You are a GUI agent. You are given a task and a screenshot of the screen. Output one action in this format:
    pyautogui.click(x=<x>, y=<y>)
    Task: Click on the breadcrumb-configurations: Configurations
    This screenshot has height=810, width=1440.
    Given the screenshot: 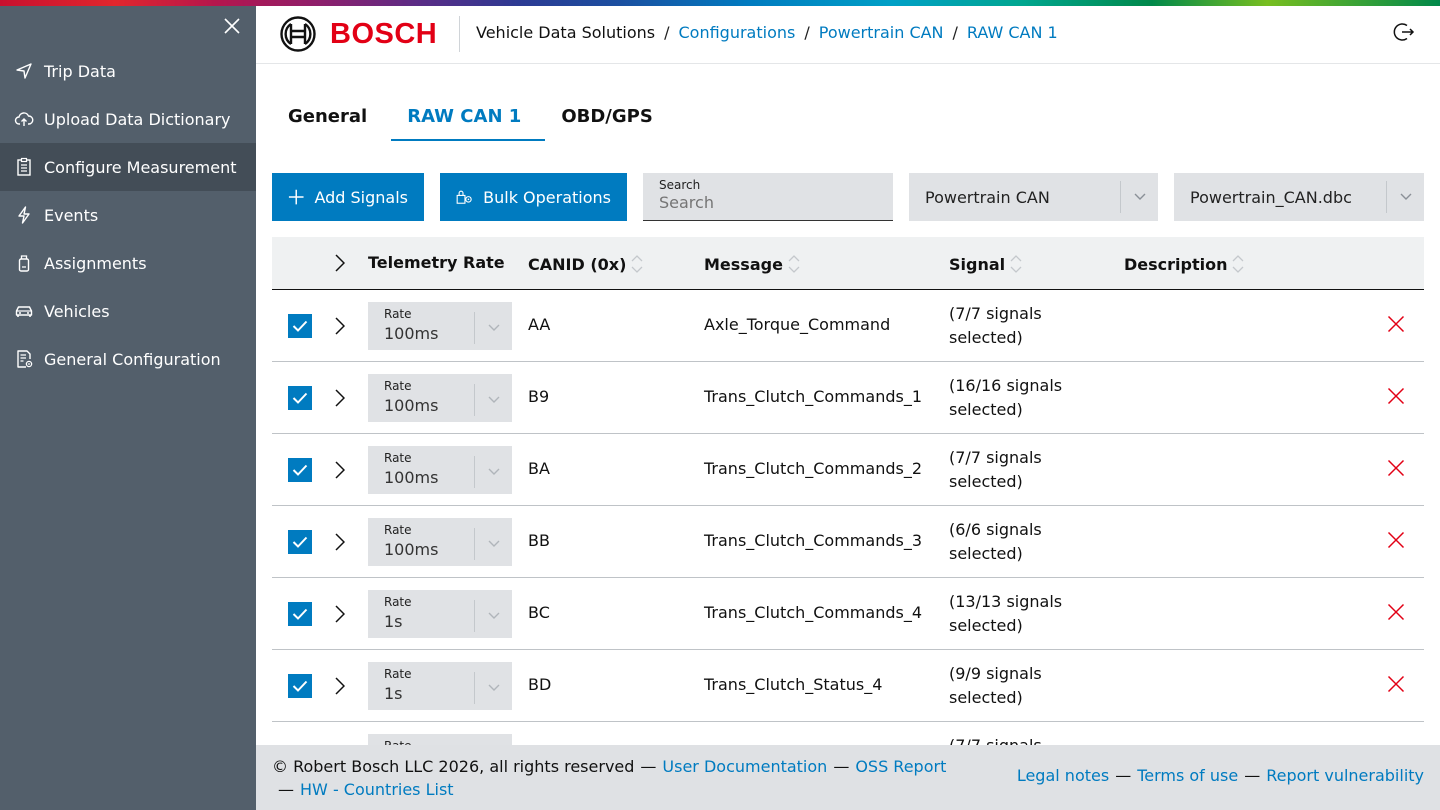 What is the action you would take?
    pyautogui.click(x=737, y=32)
    